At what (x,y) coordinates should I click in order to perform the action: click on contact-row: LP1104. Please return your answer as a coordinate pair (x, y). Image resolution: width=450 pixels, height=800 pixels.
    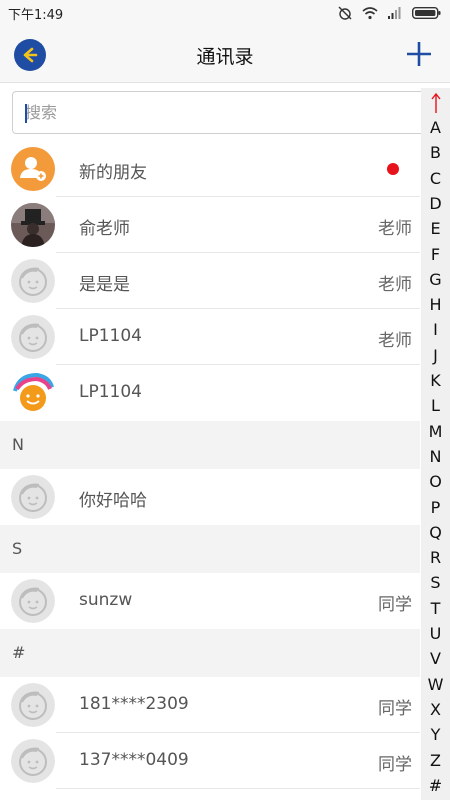
    Looking at the image, I should click on (210, 393).